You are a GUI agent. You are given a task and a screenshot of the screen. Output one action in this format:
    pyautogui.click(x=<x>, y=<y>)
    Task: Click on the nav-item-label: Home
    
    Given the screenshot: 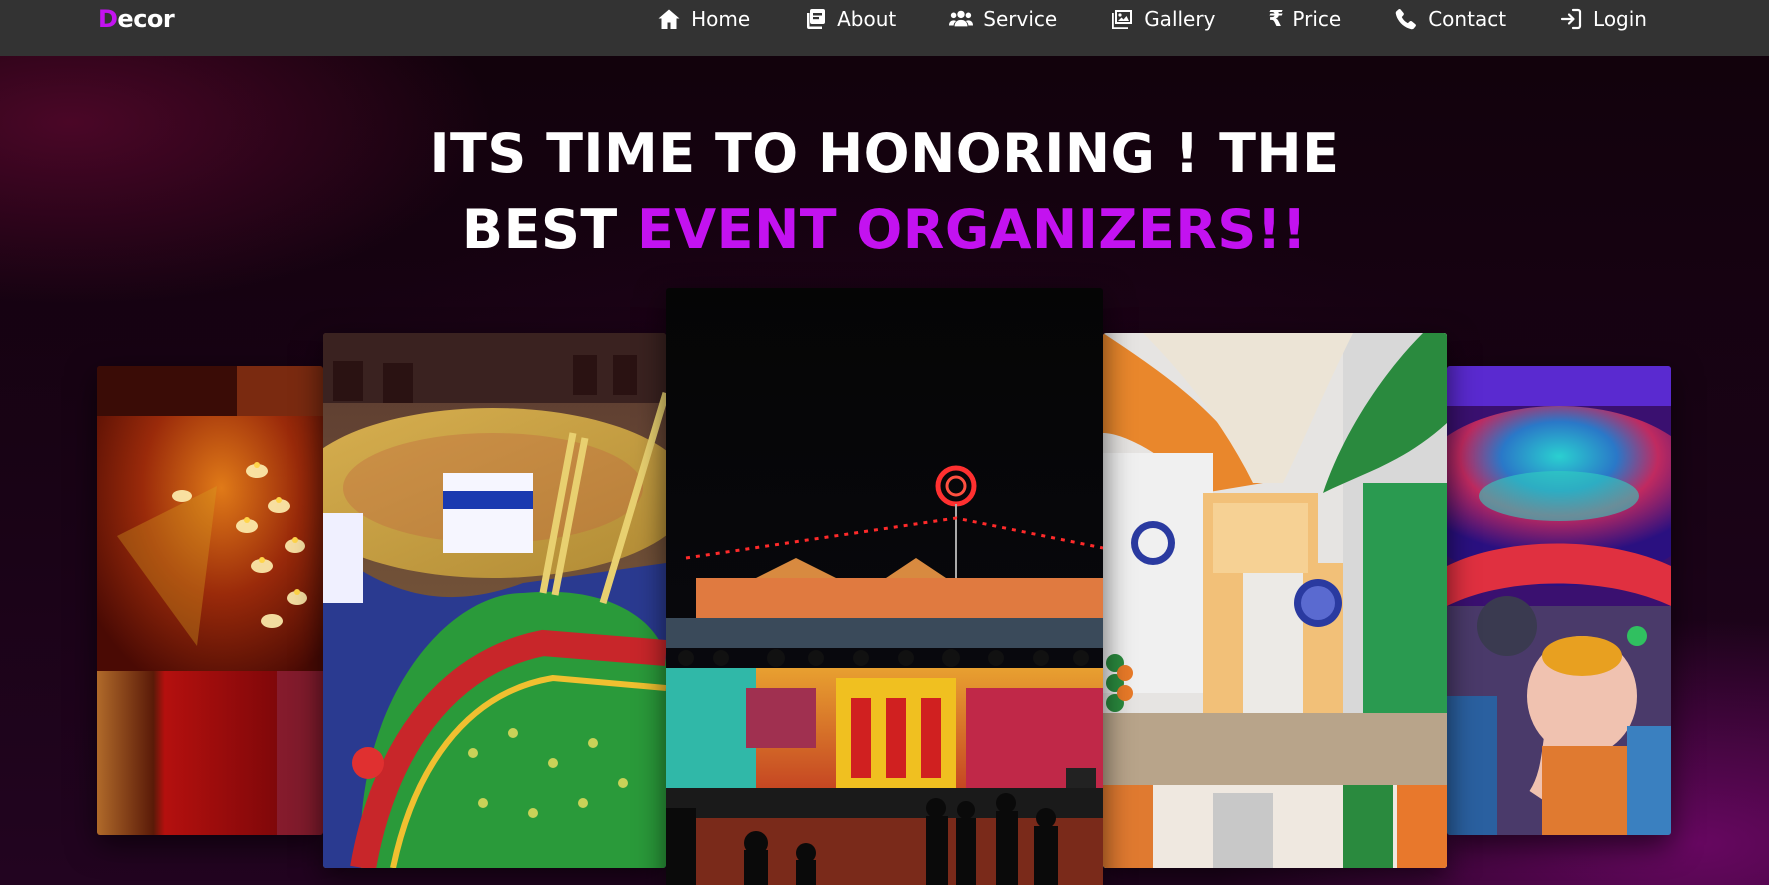 What is the action you would take?
    pyautogui.click(x=721, y=19)
    